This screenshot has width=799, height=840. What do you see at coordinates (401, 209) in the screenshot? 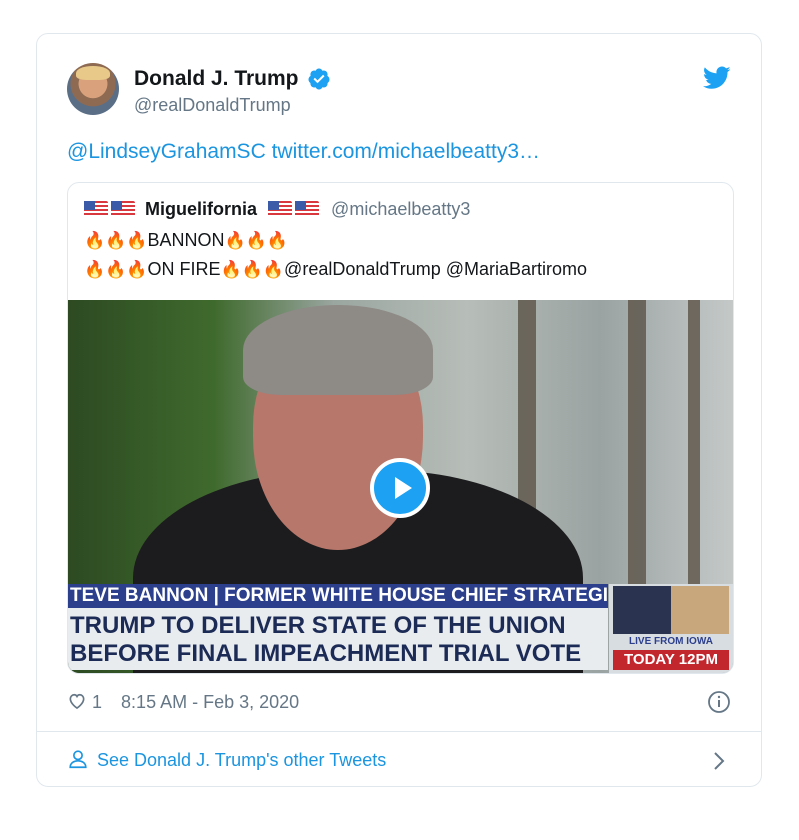
I see `quoted-handle: @michaelbeatty3` at bounding box center [401, 209].